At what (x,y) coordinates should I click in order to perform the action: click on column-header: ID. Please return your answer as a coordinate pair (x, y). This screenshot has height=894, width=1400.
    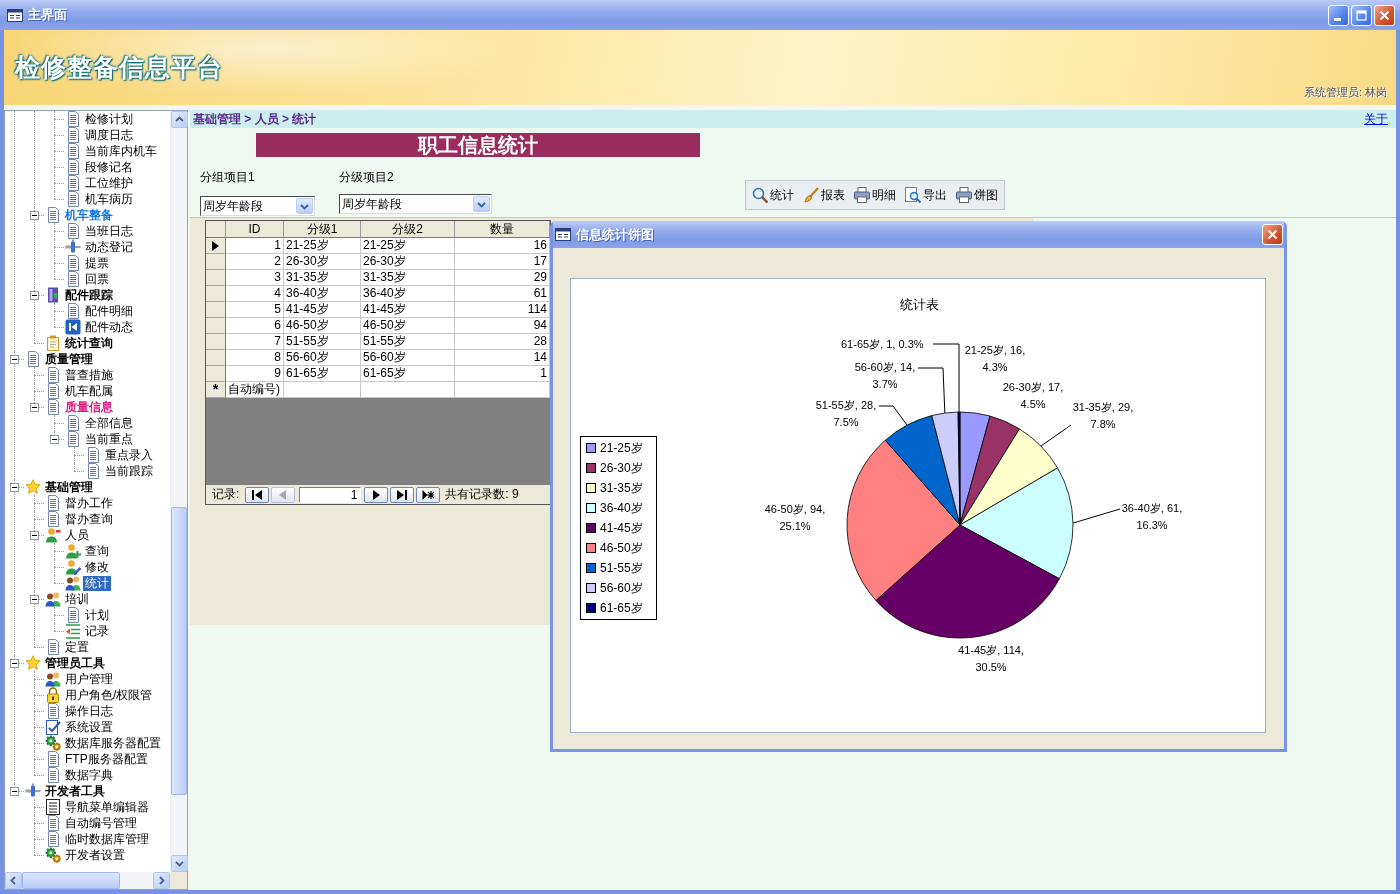
    Looking at the image, I should click on (255, 229).